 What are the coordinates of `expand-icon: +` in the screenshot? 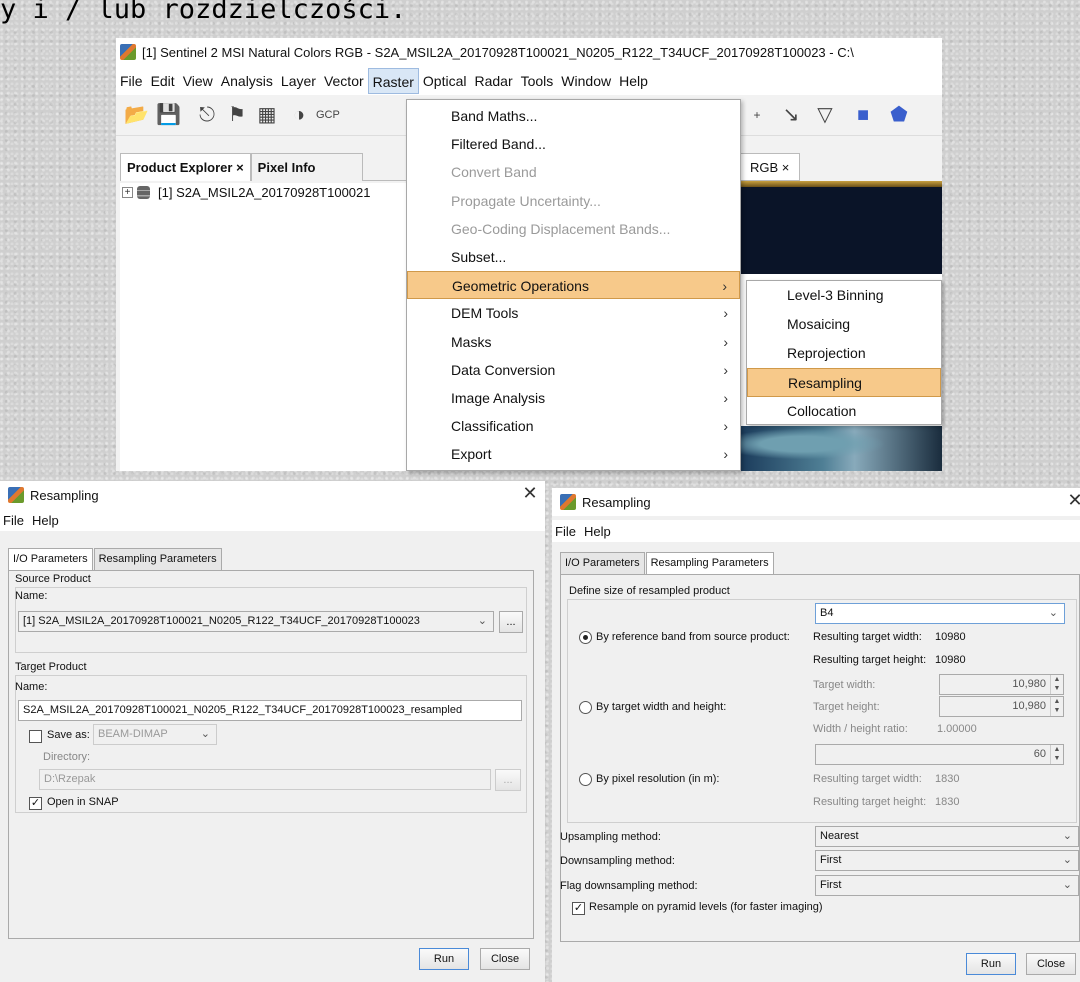 It's located at (127, 192).